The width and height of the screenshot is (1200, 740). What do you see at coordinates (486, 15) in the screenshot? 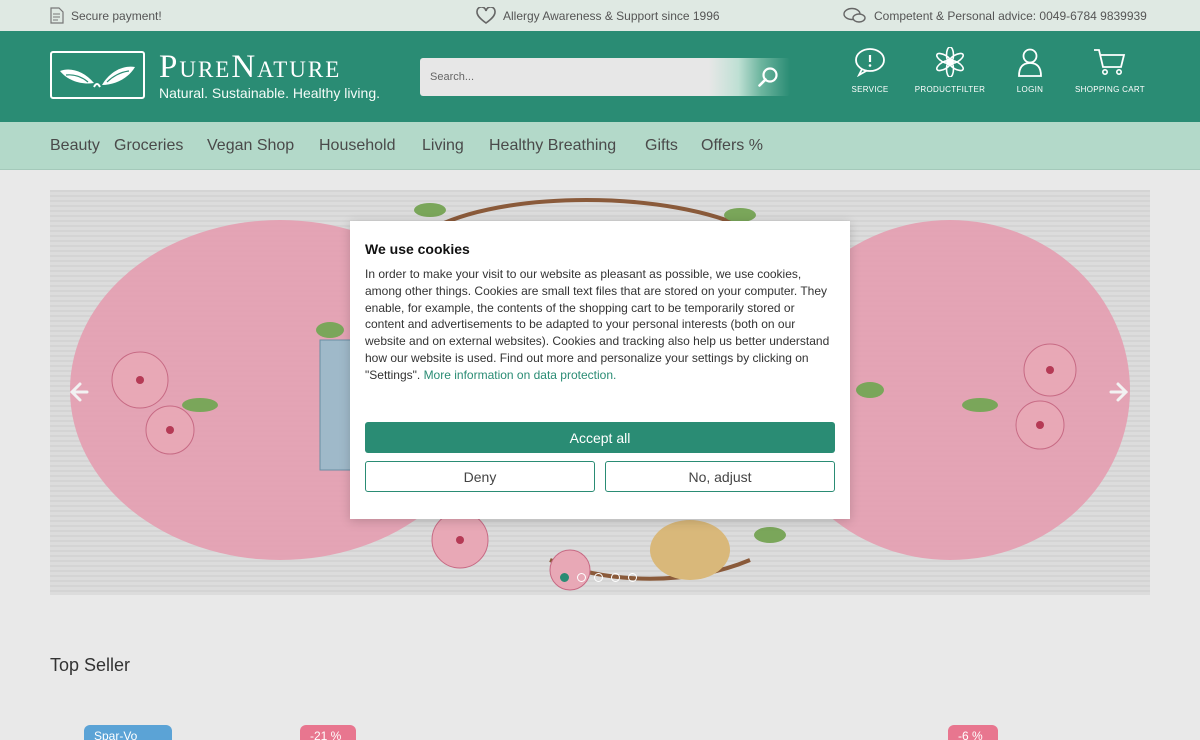
I see `heart-icon` at bounding box center [486, 15].